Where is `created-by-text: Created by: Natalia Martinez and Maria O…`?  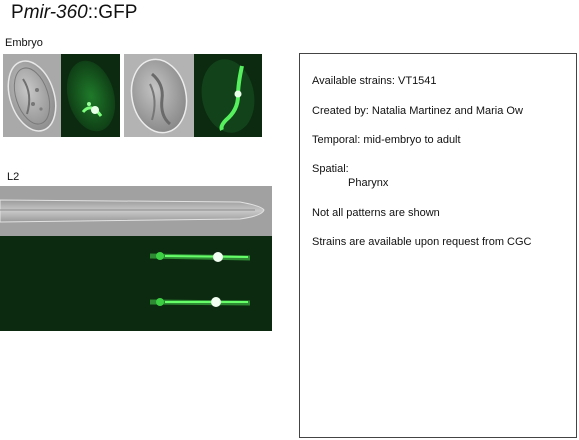
created-by-text: Created by: Natalia Martinez and Maria O… is located at coordinates (417, 111).